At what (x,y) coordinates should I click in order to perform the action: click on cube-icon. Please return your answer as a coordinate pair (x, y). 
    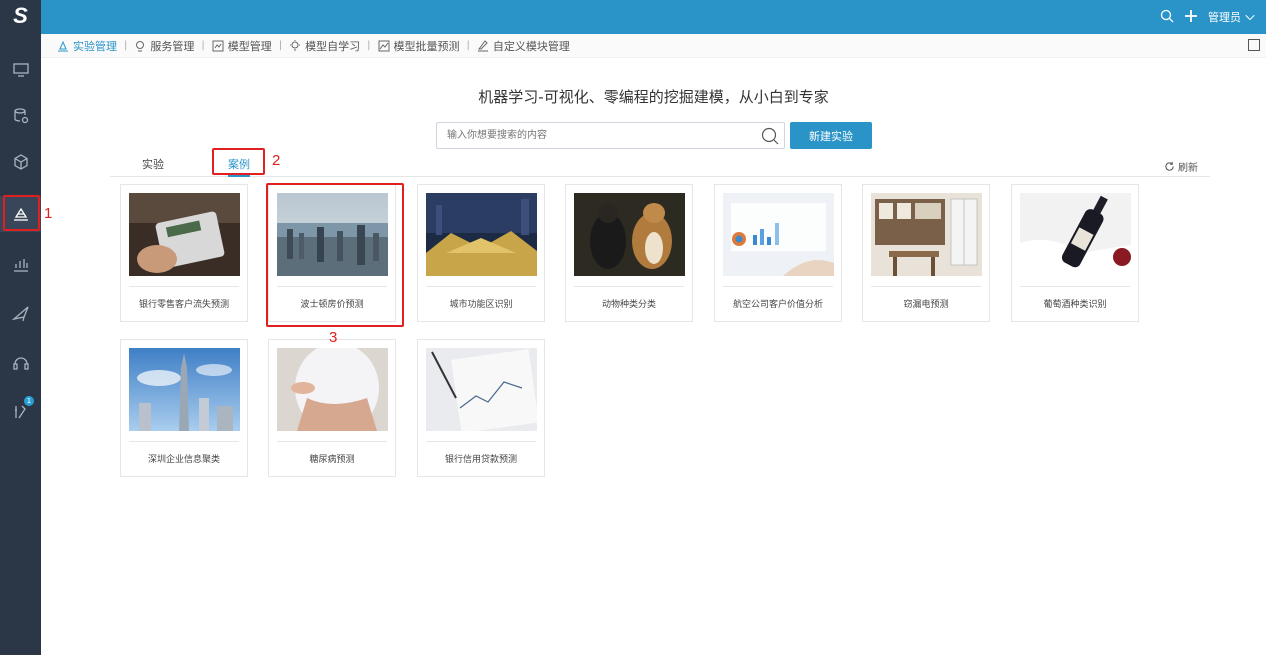
    Looking at the image, I should click on (20, 162).